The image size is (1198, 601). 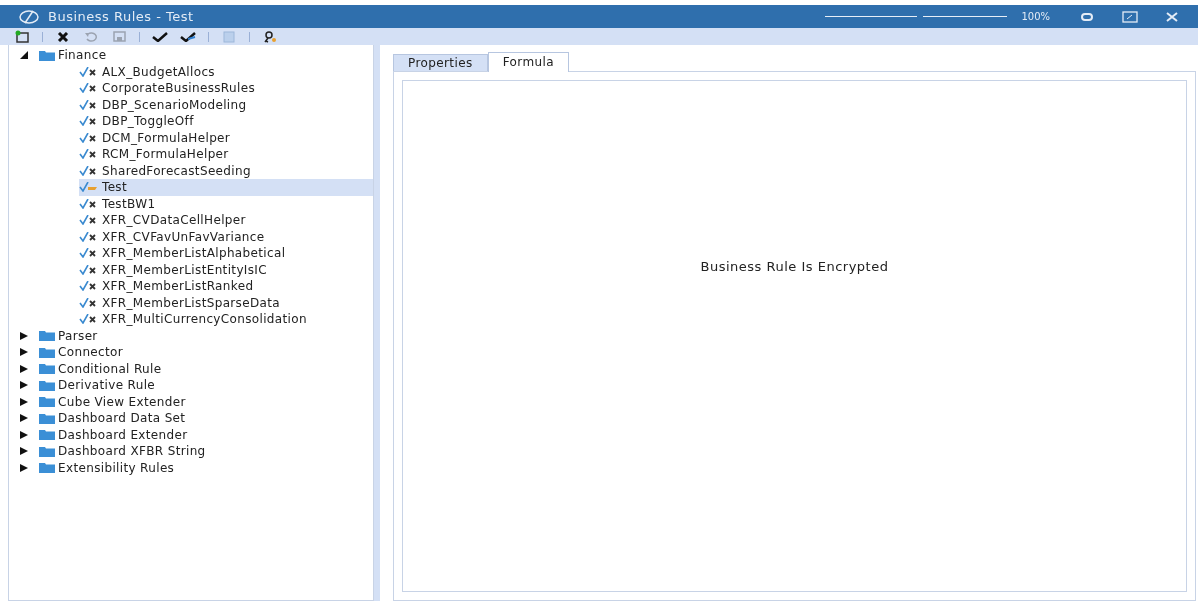 I want to click on tree-item: RCM_FormulaHelper, so click(x=157, y=154).